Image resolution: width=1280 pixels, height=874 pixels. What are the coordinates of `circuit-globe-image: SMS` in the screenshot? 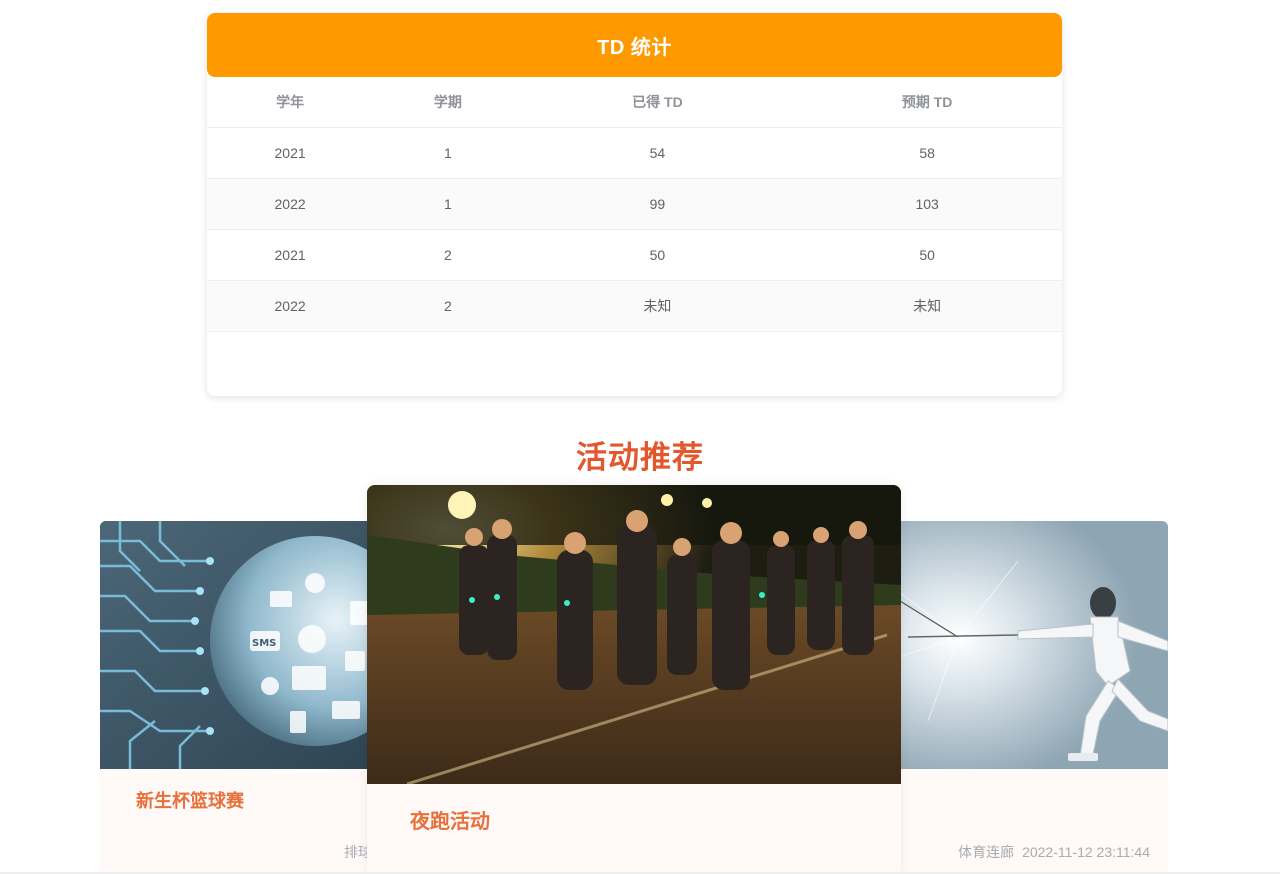 It's located at (250, 645).